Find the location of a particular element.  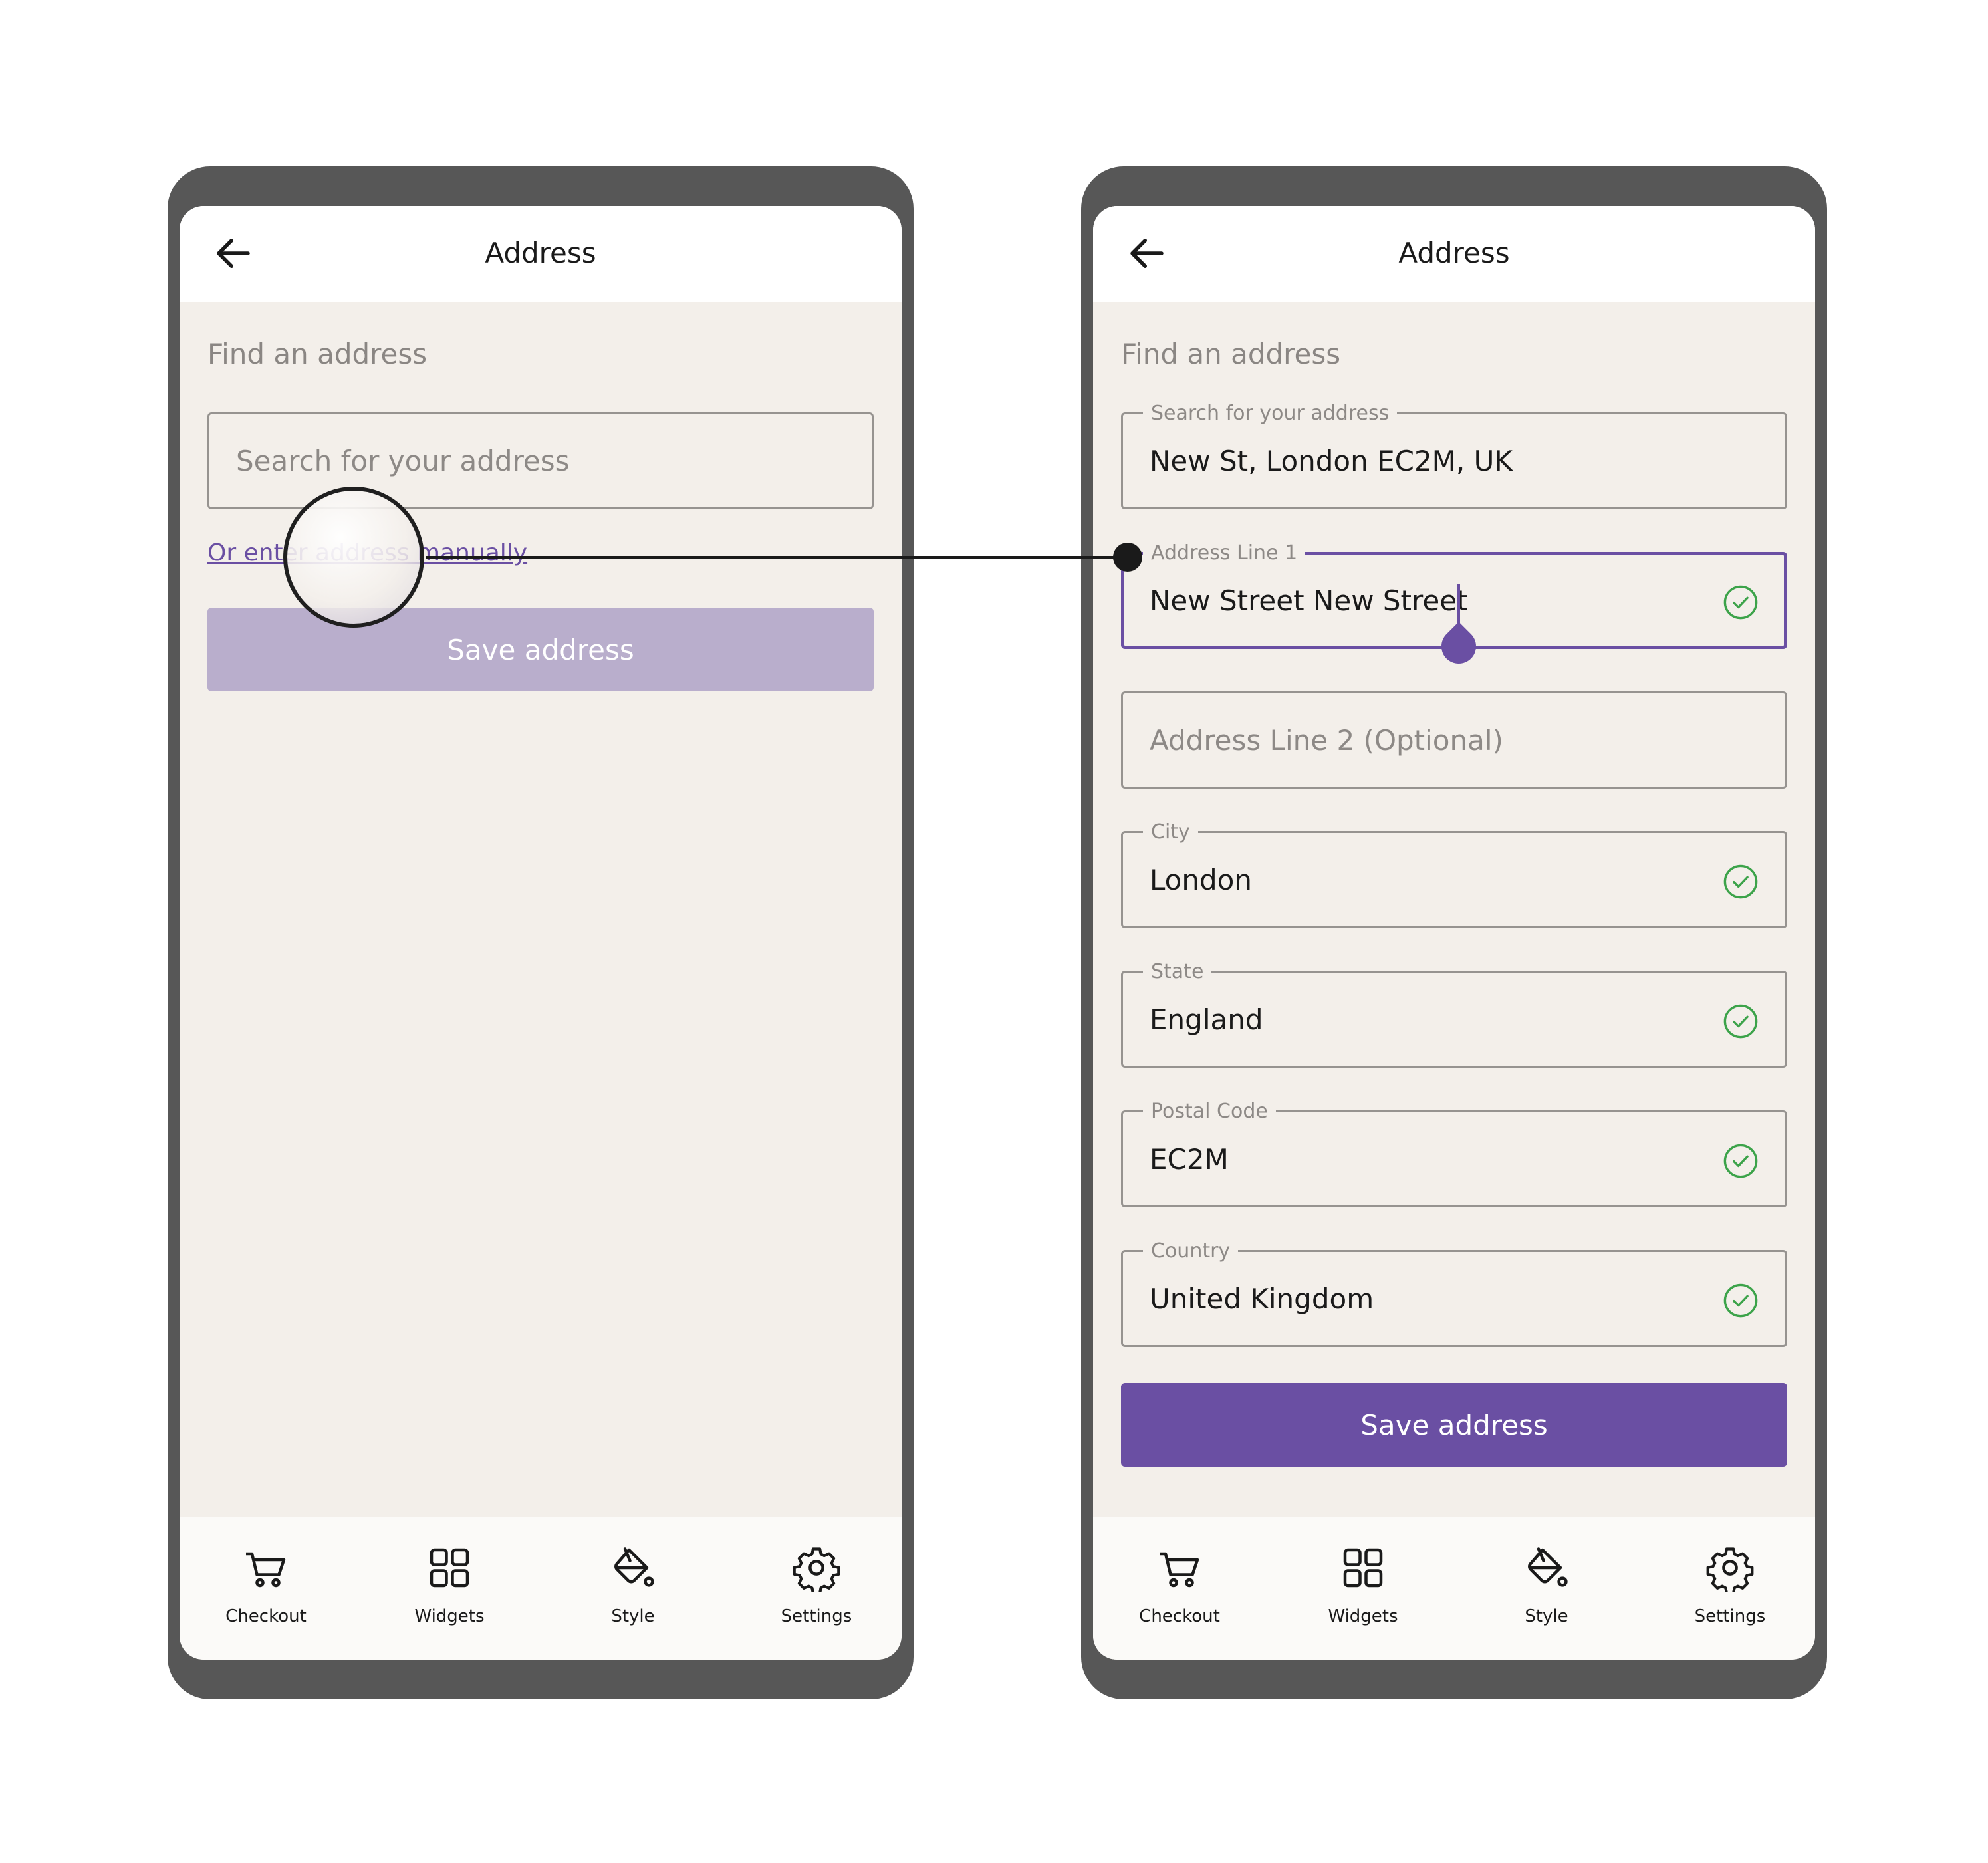

address-line-1-value: New Street New Street is located at coordinates (1309, 600).